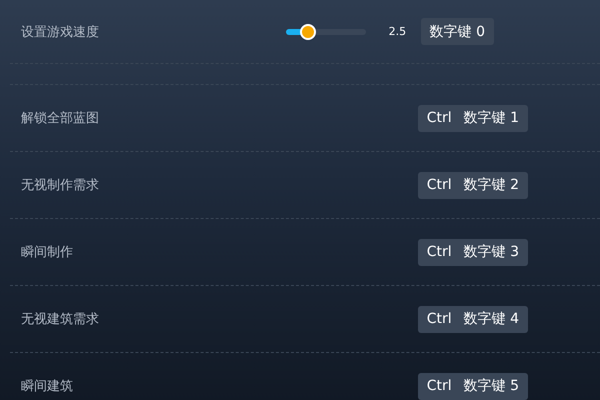 The image size is (600, 400). I want to click on key-label: 数字键 0, so click(457, 31).